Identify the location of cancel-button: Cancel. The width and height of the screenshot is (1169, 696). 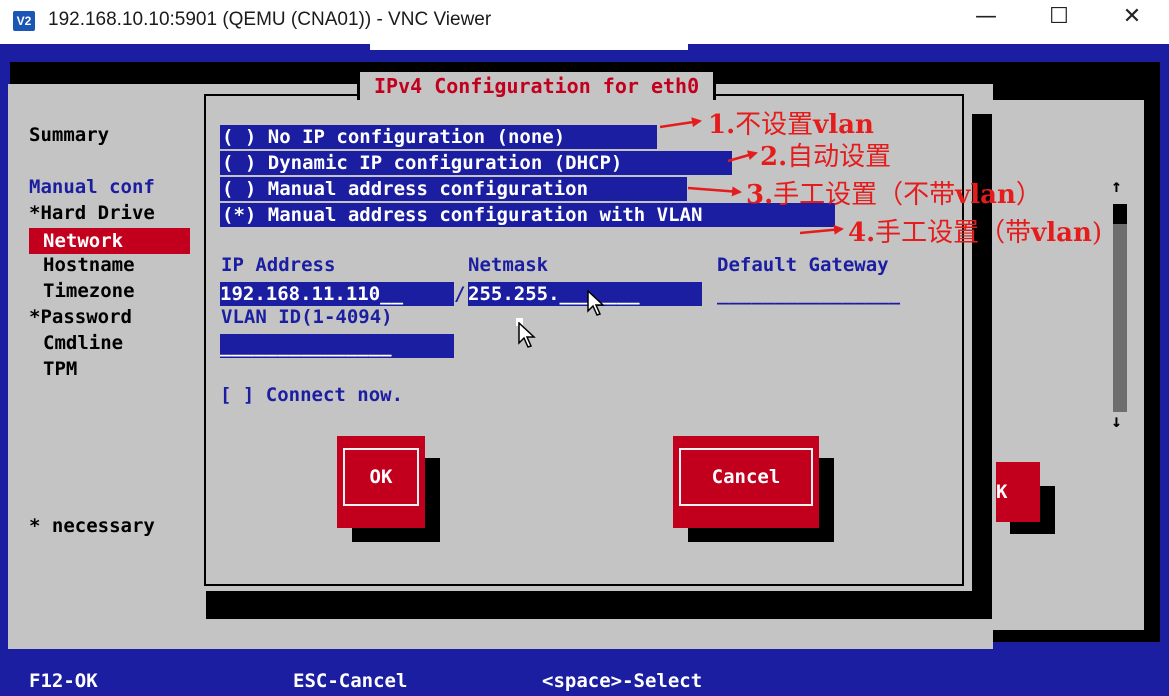
(746, 482).